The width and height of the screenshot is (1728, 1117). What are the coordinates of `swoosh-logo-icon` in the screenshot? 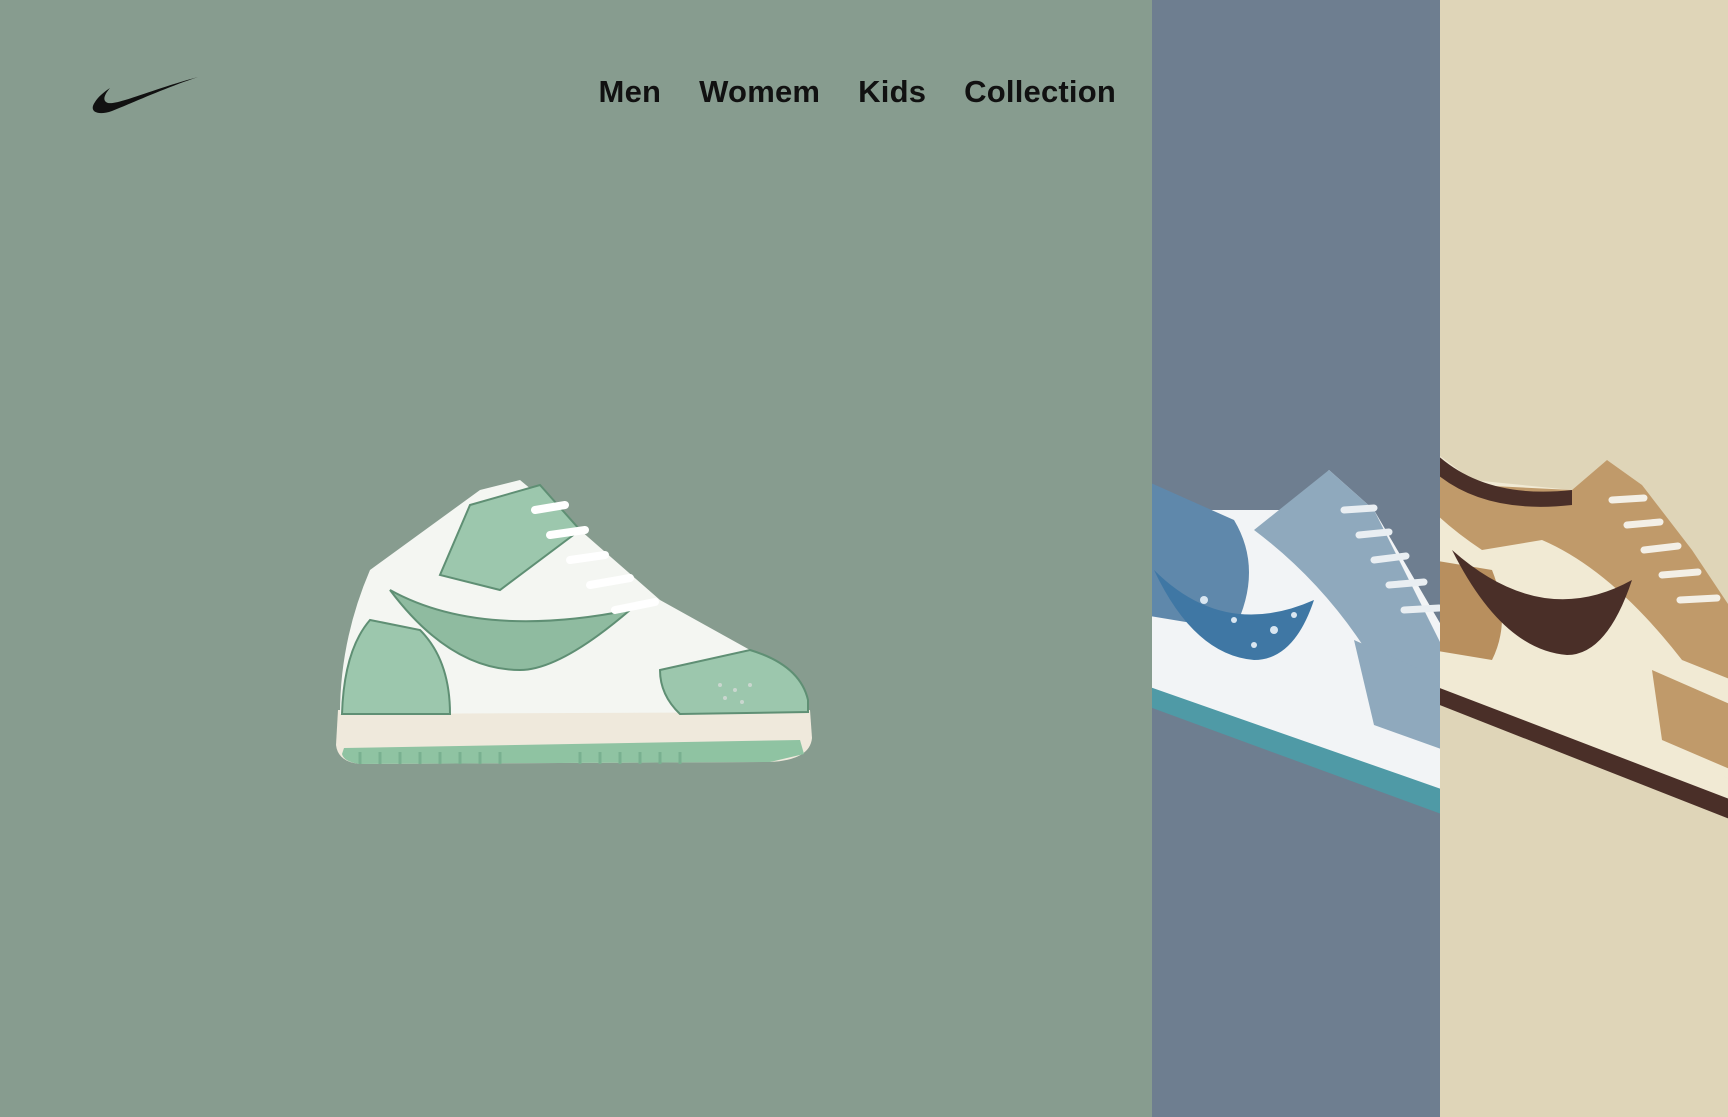 It's located at (145, 95).